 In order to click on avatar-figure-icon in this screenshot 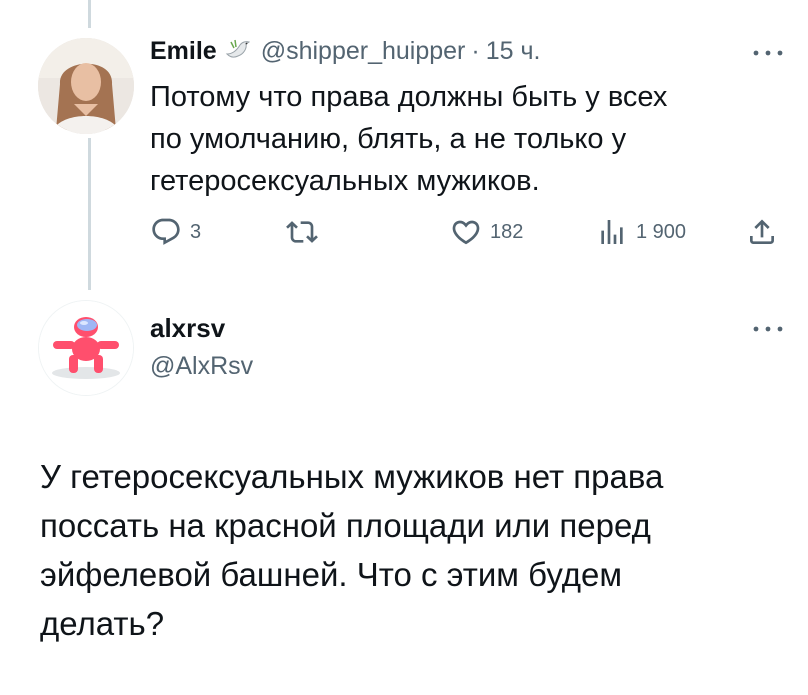, I will do `click(86, 348)`.